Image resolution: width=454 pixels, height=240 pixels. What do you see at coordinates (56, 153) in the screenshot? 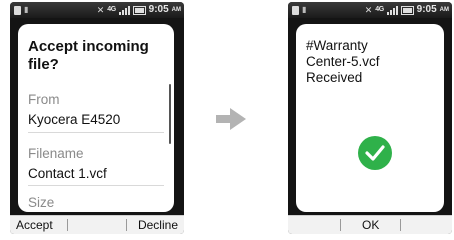
I see `filename-label: Filename` at bounding box center [56, 153].